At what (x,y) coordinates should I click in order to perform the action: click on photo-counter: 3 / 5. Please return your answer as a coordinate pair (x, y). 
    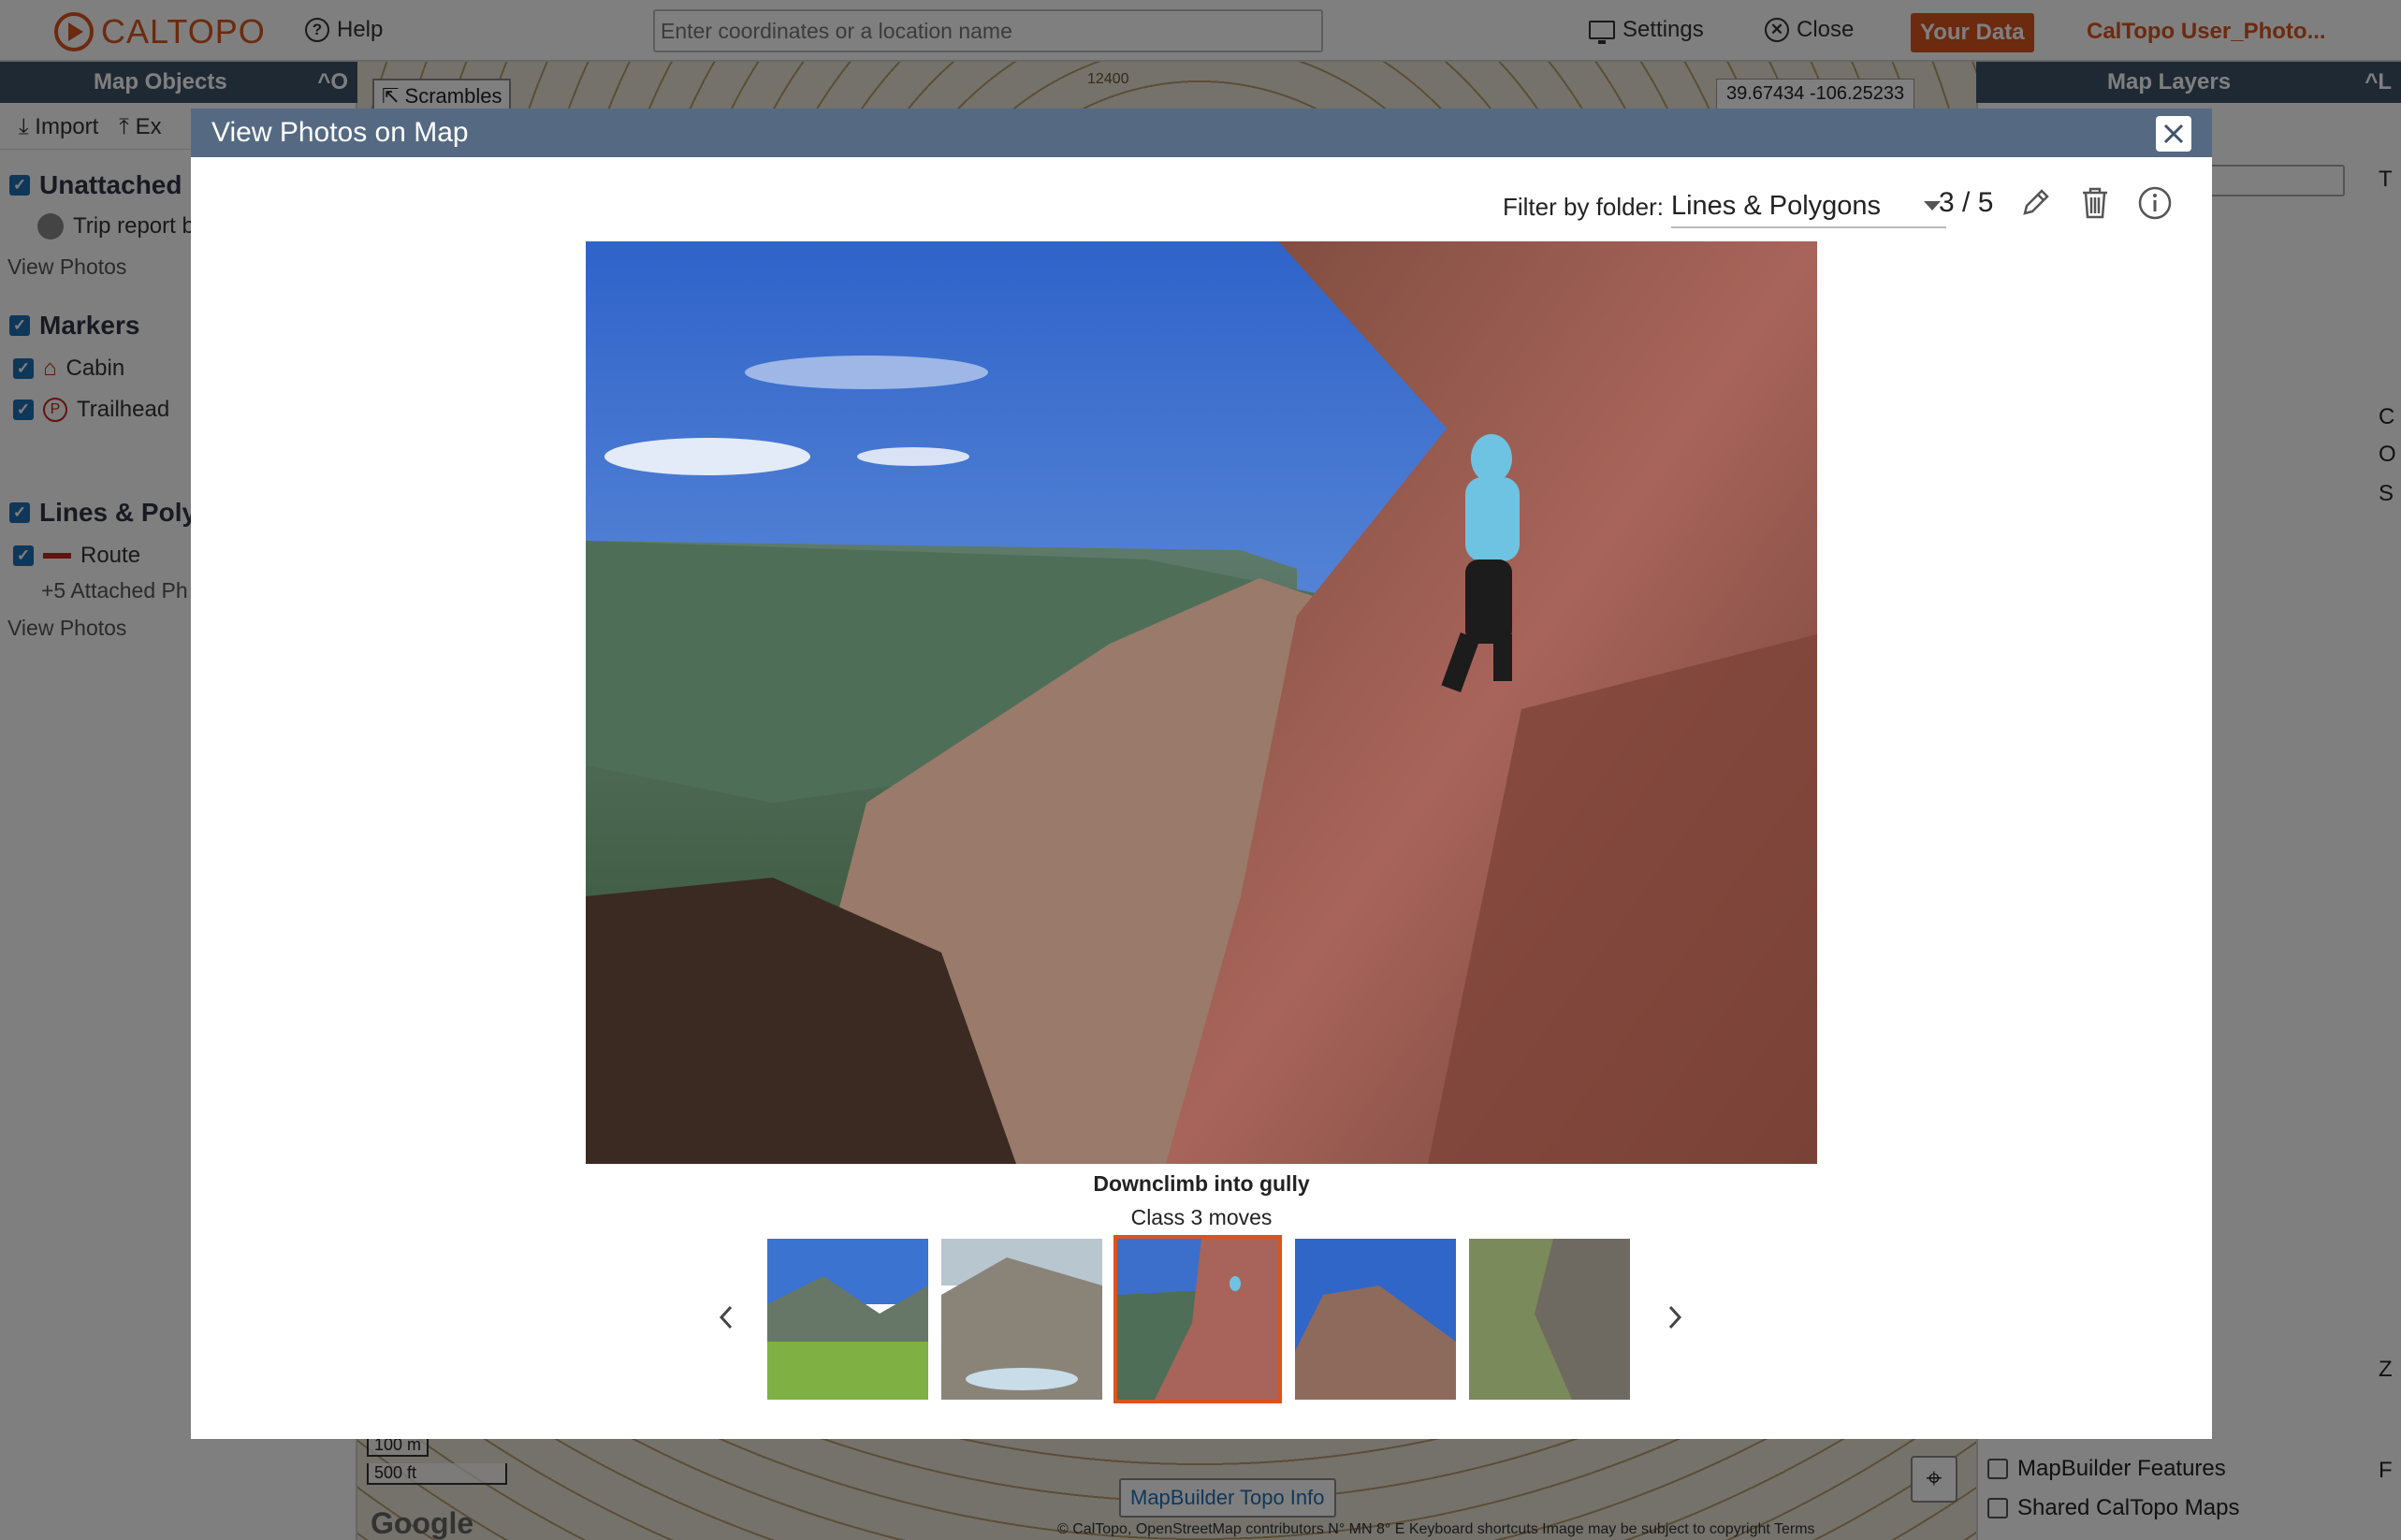
    Looking at the image, I should click on (1966, 203).